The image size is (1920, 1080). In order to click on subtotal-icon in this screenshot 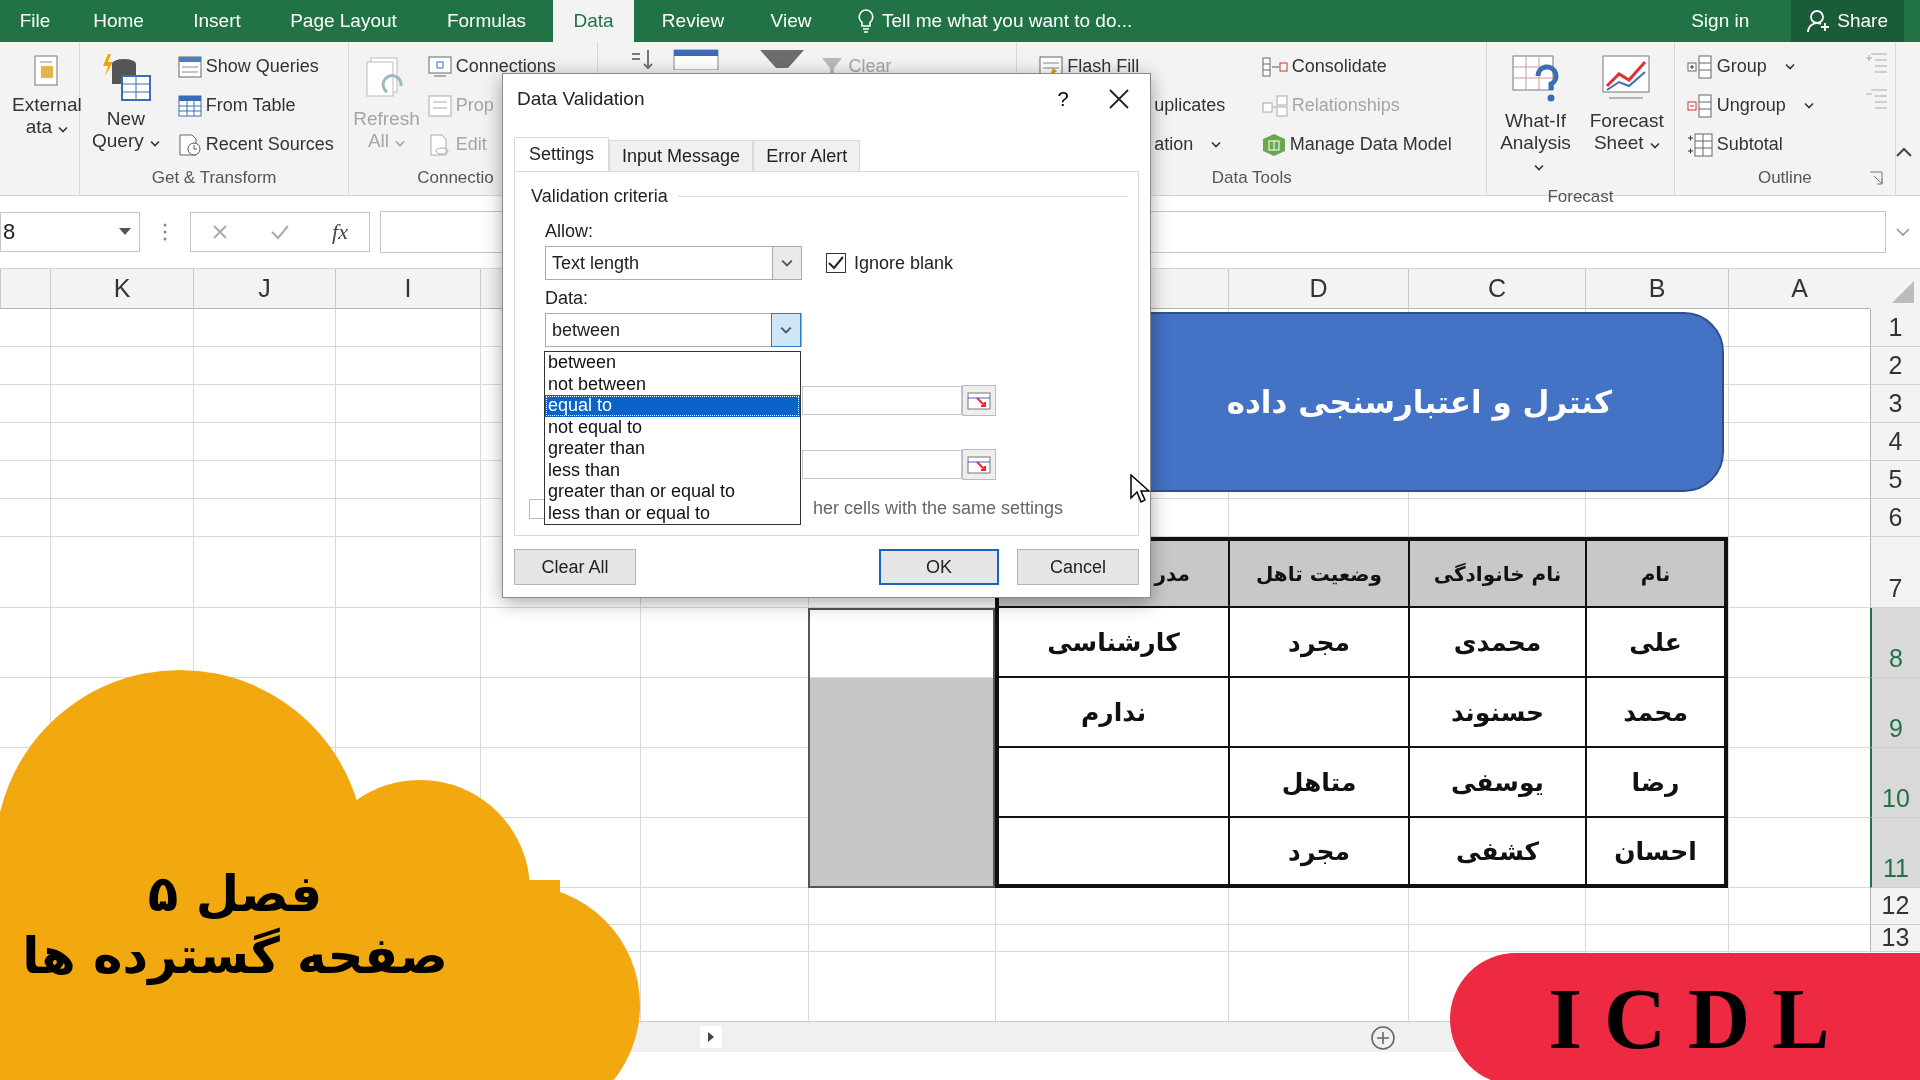, I will do `click(1699, 144)`.